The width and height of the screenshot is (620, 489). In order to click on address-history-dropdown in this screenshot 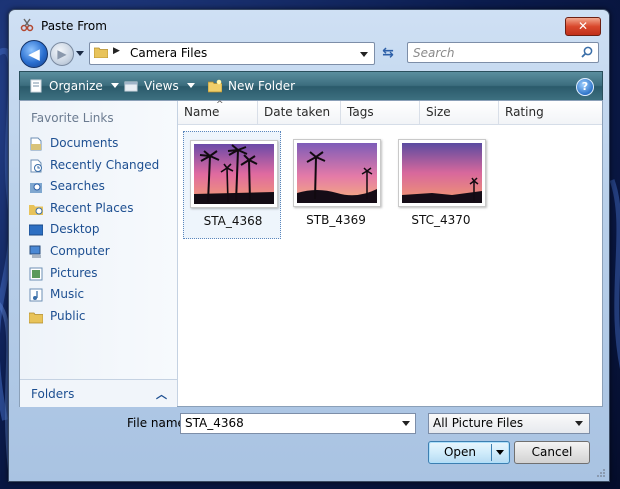, I will do `click(364, 54)`.